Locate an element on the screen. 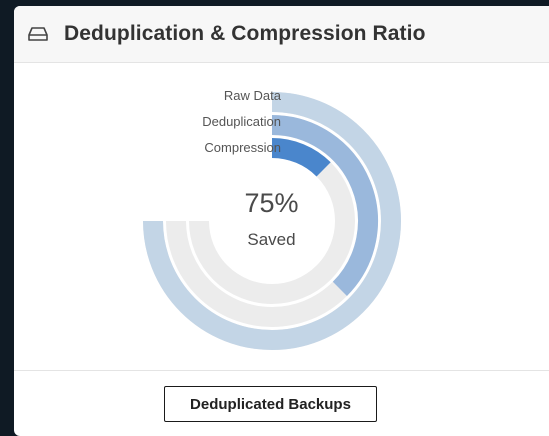 This screenshot has height=436, width=549. card-title: Deduplication & Compression Ratio is located at coordinates (245, 33).